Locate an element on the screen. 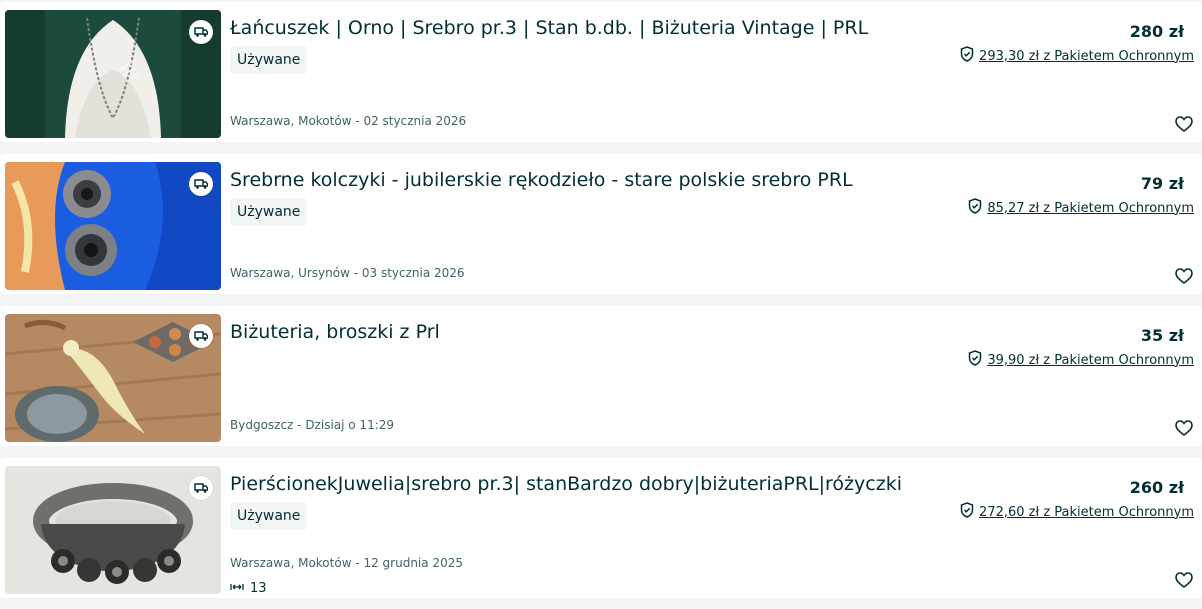  listing-price: 79 zł is located at coordinates (1162, 183).